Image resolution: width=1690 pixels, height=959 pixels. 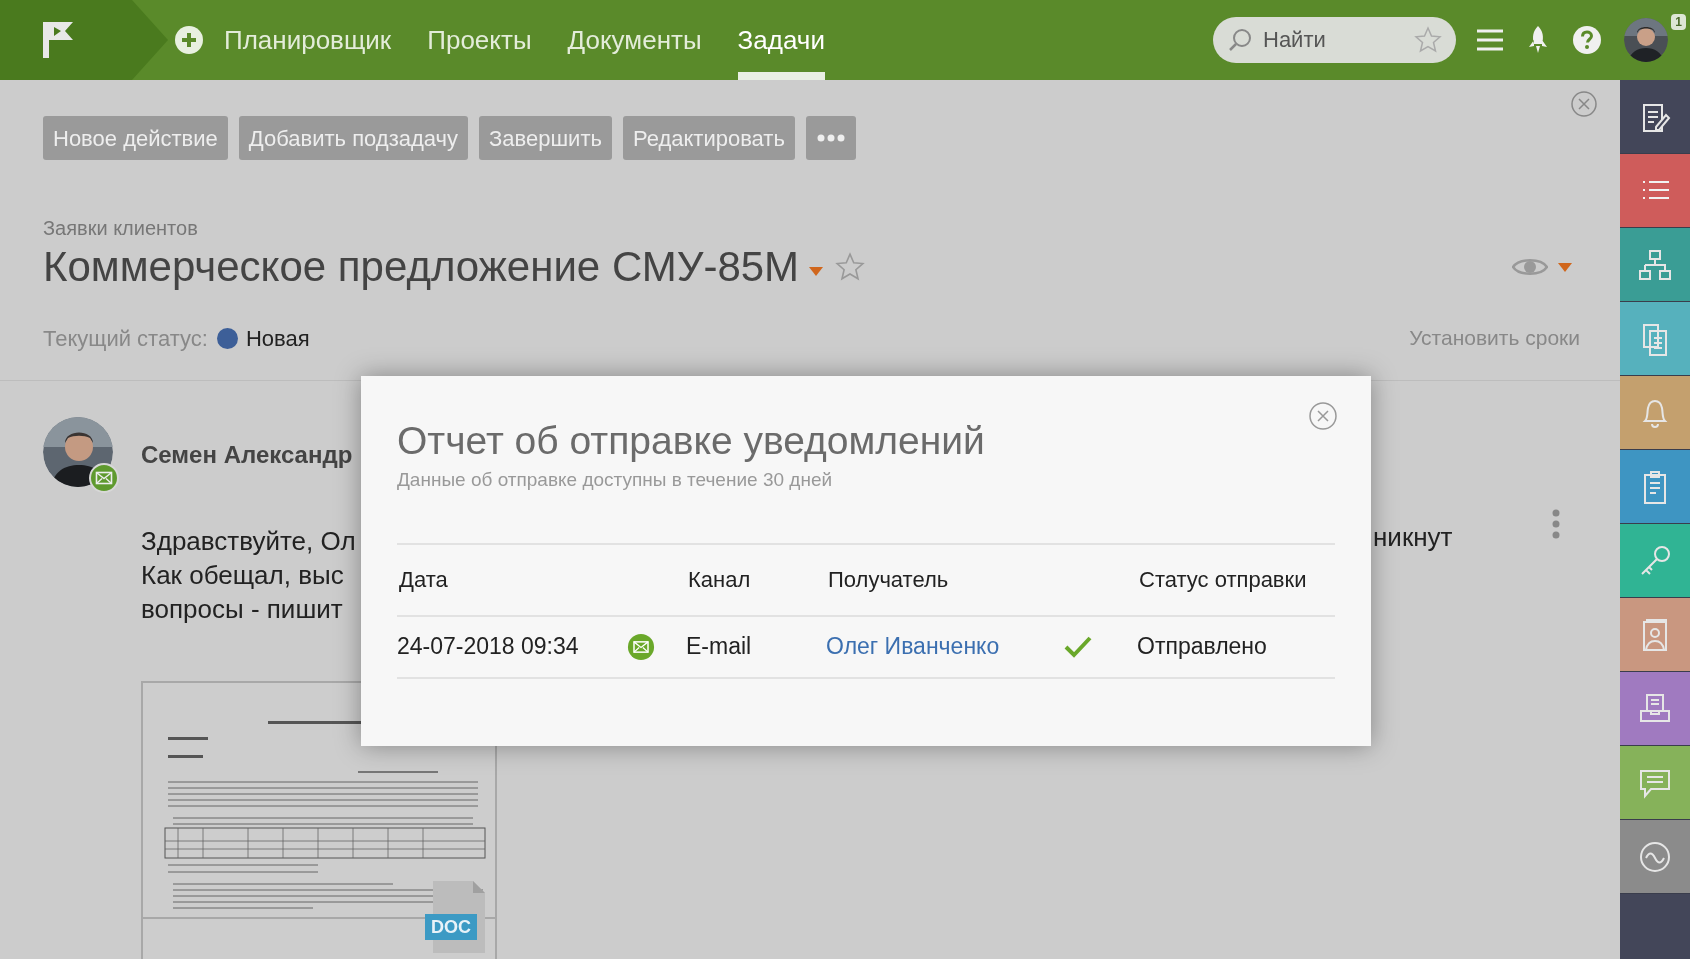 I want to click on sidebar-button, so click(x=1655, y=191).